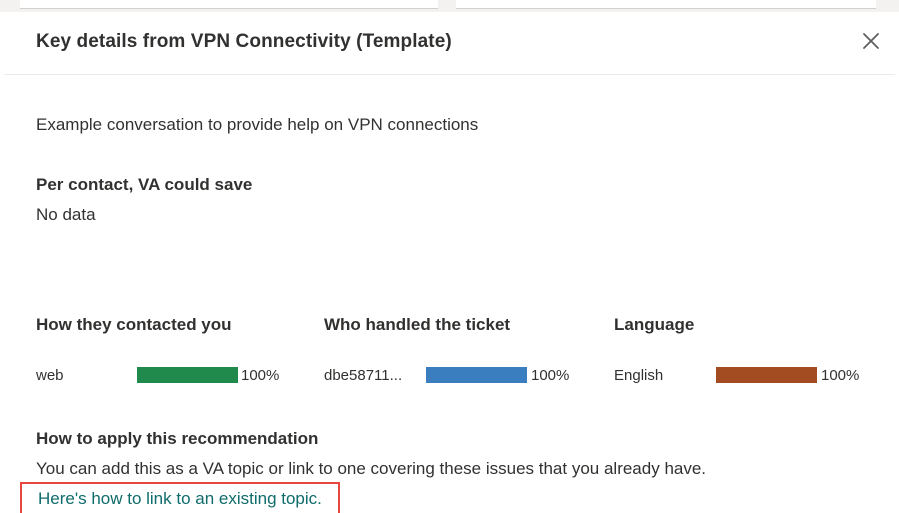  I want to click on contact-channel-item: web, so click(50, 375).